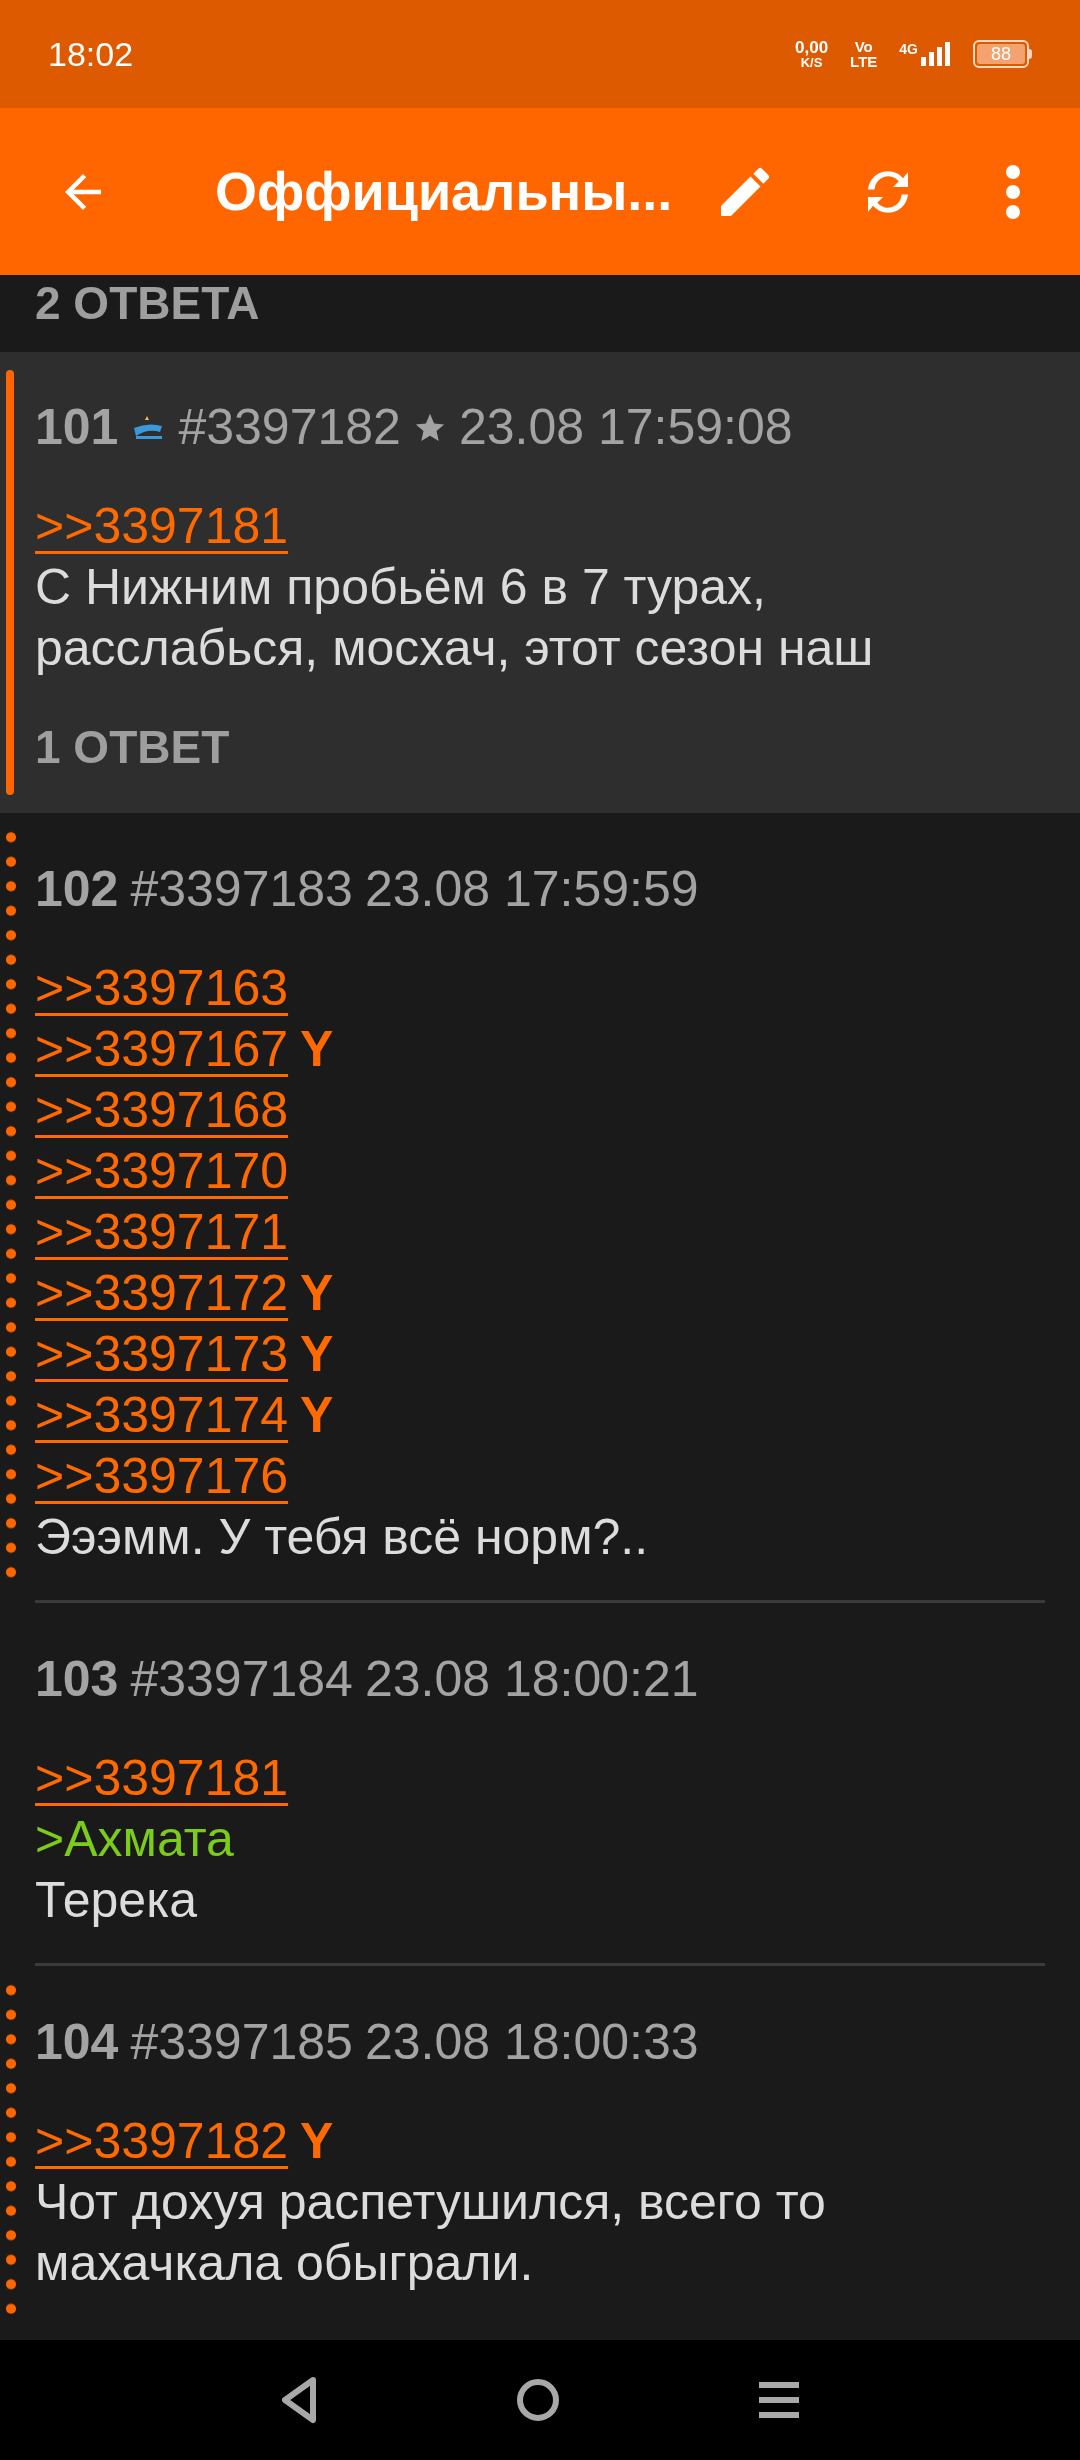  Describe the element at coordinates (289, 427) in the screenshot. I see `post-id: #3397182` at that location.